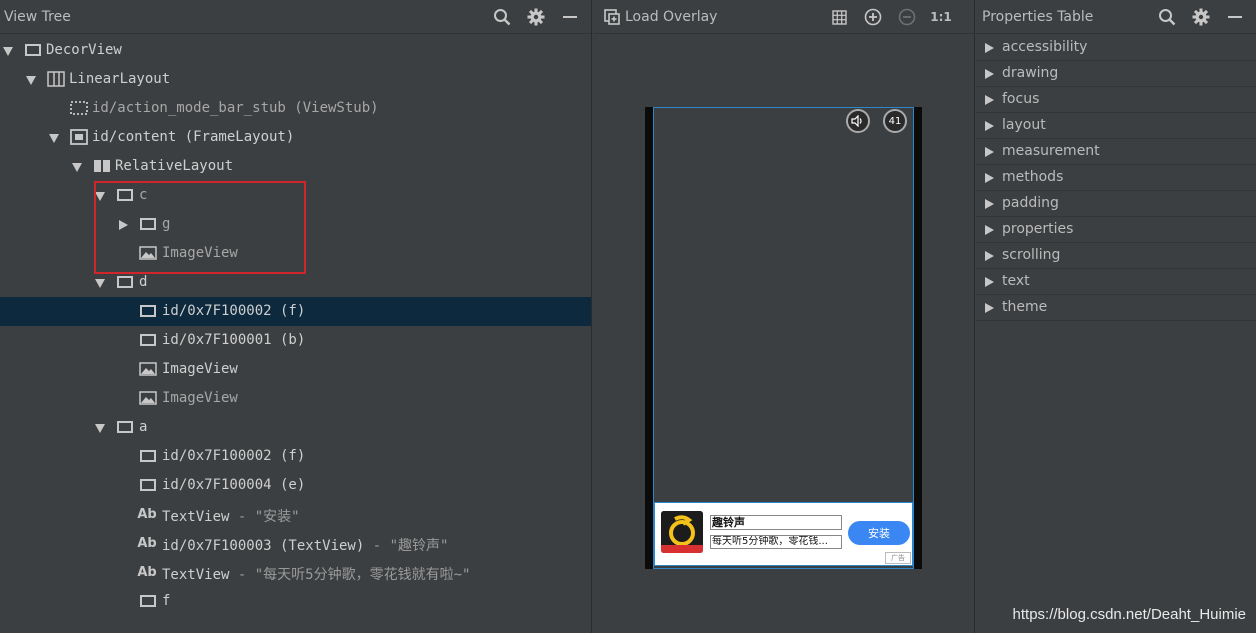 This screenshot has width=1256, height=633. I want to click on tree-node-relativelayout: RelativeLayout, so click(295, 166).